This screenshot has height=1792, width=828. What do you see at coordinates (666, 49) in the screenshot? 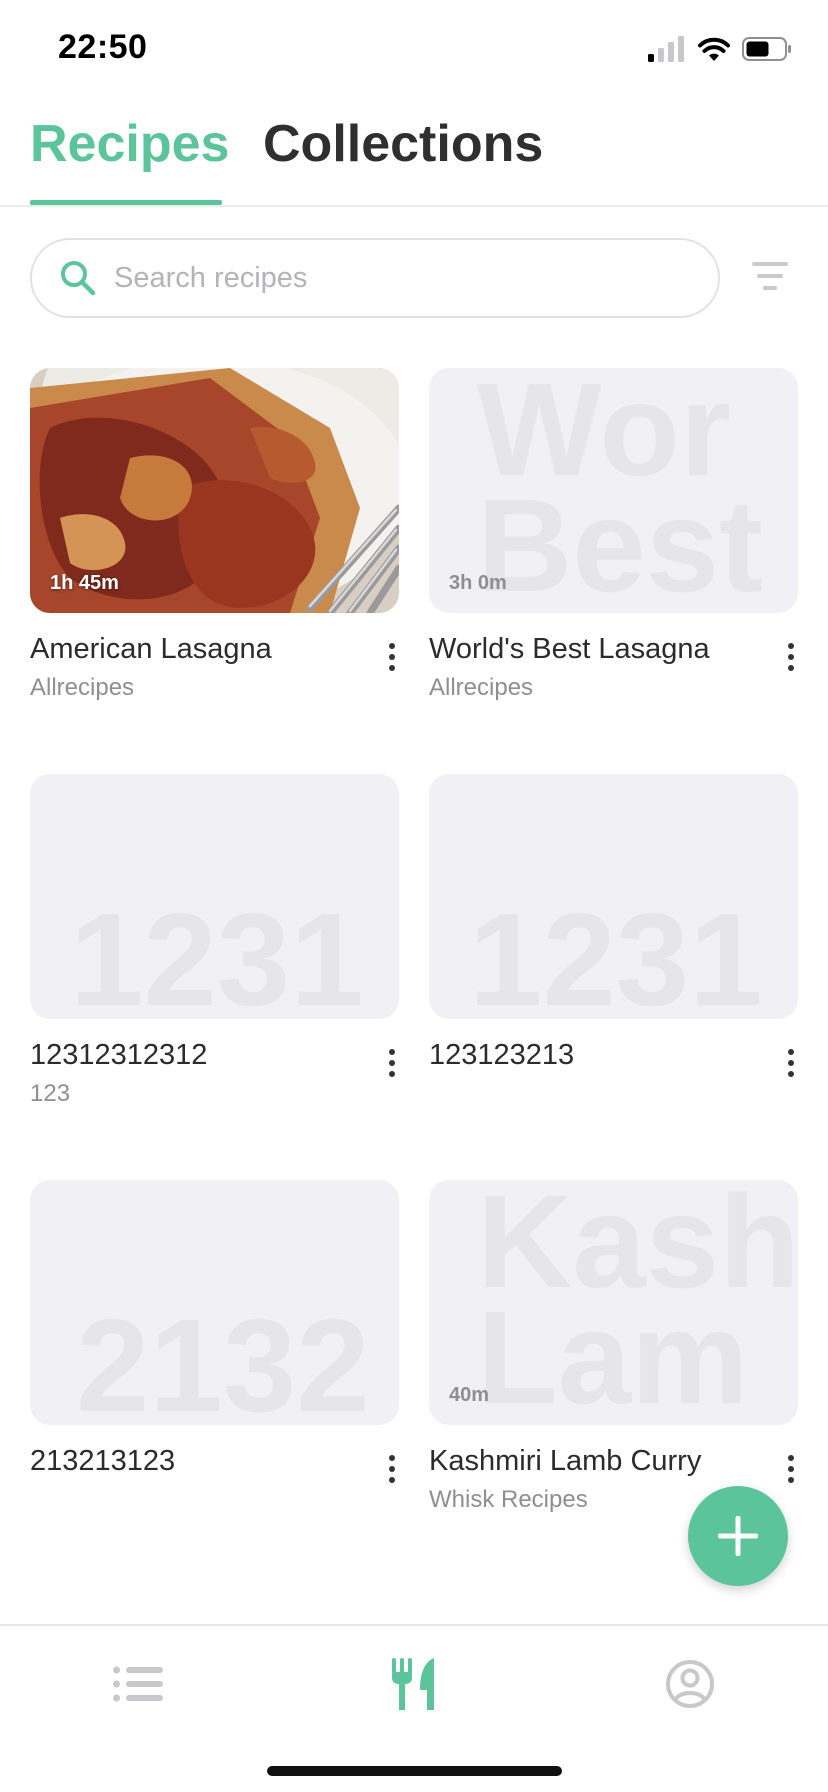
I see `signal-icon` at bounding box center [666, 49].